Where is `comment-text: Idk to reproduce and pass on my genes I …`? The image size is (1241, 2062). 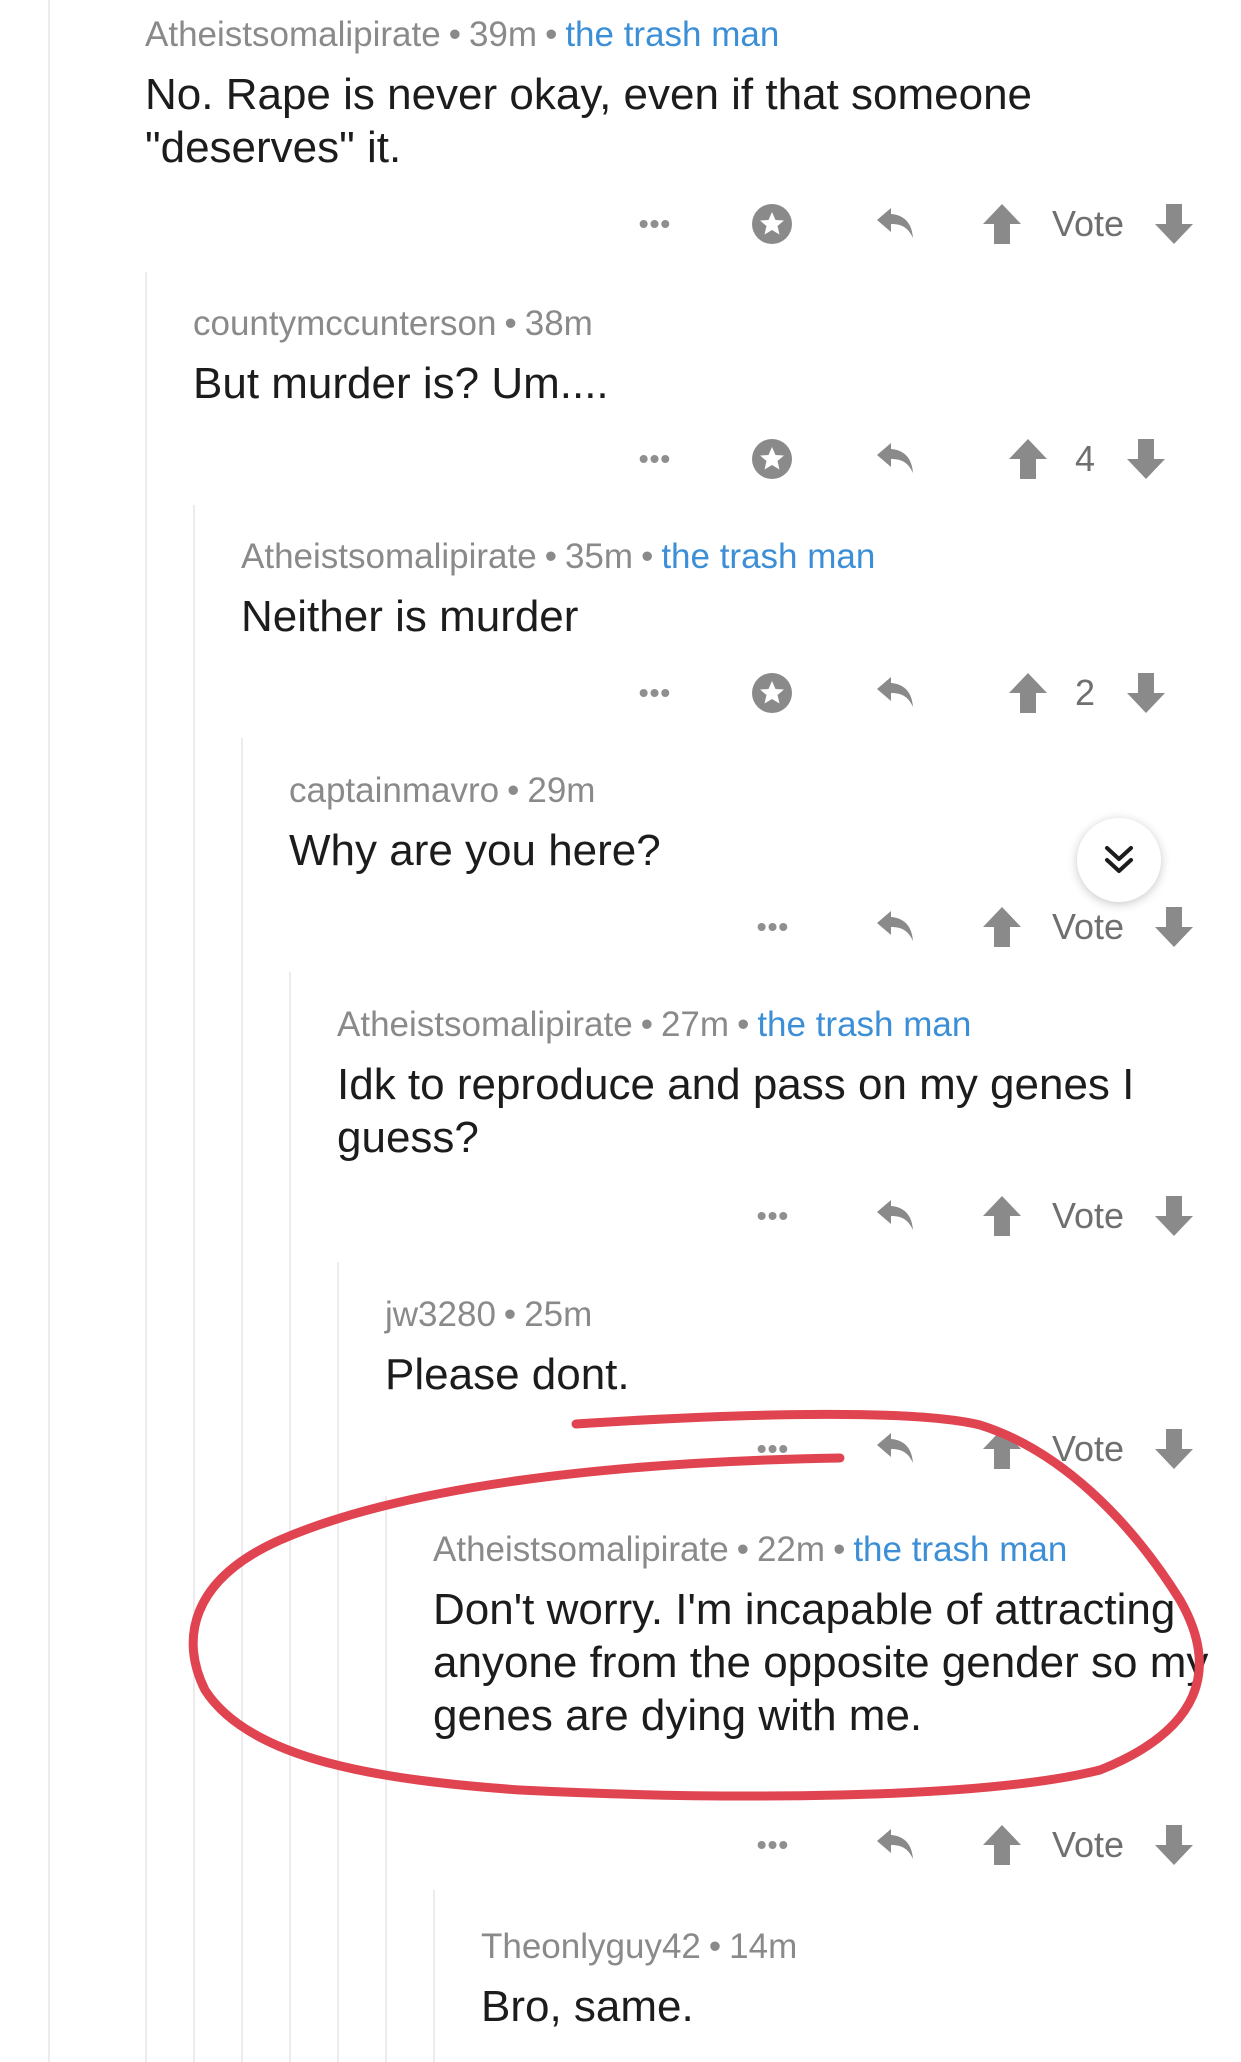 comment-text: Idk to reproduce and pass on my genes I … is located at coordinates (736, 1111).